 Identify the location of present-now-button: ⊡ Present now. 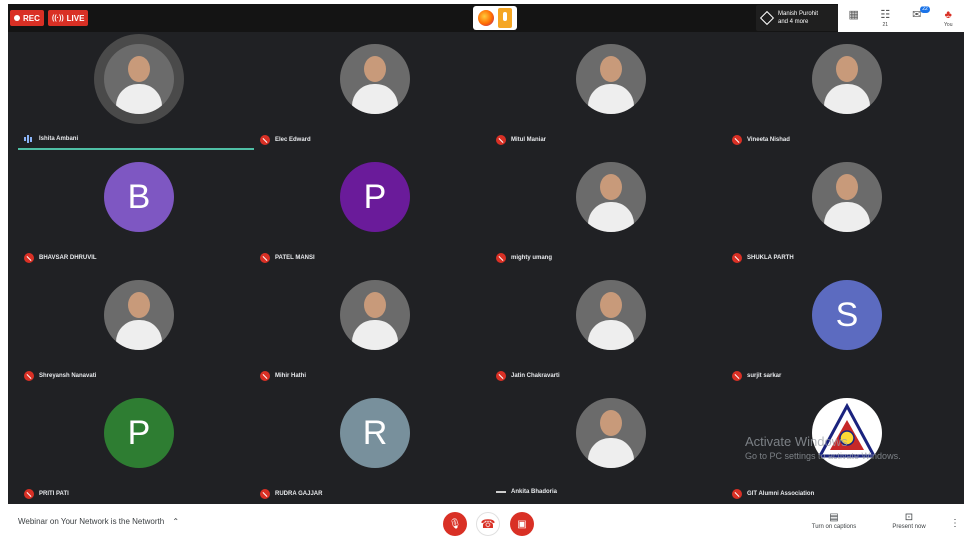
(909, 521).